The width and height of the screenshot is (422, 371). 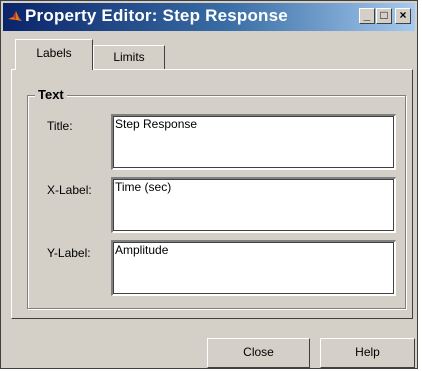 What do you see at coordinates (60, 126) in the screenshot?
I see `title-field-label: Title:` at bounding box center [60, 126].